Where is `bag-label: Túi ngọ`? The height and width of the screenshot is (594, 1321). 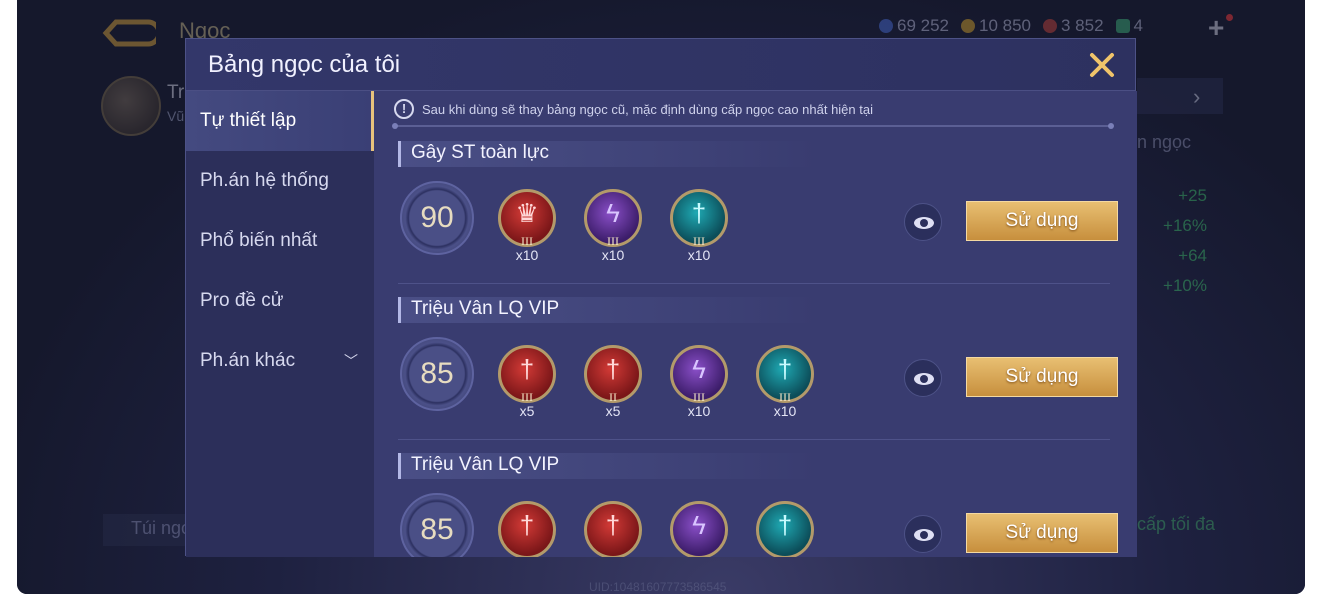
bag-label: Túi ngọ is located at coordinates (161, 528).